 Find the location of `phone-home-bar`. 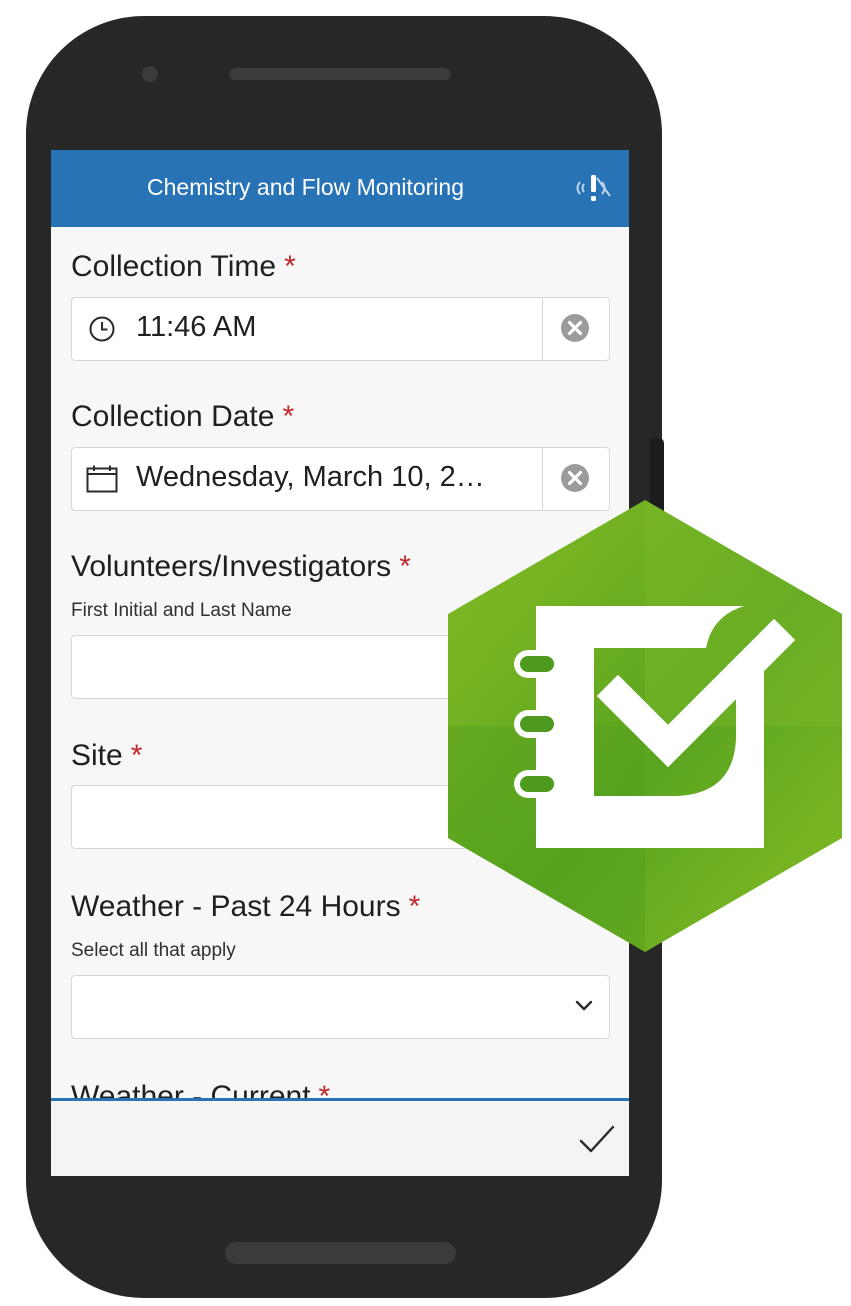

phone-home-bar is located at coordinates (340, 1253).